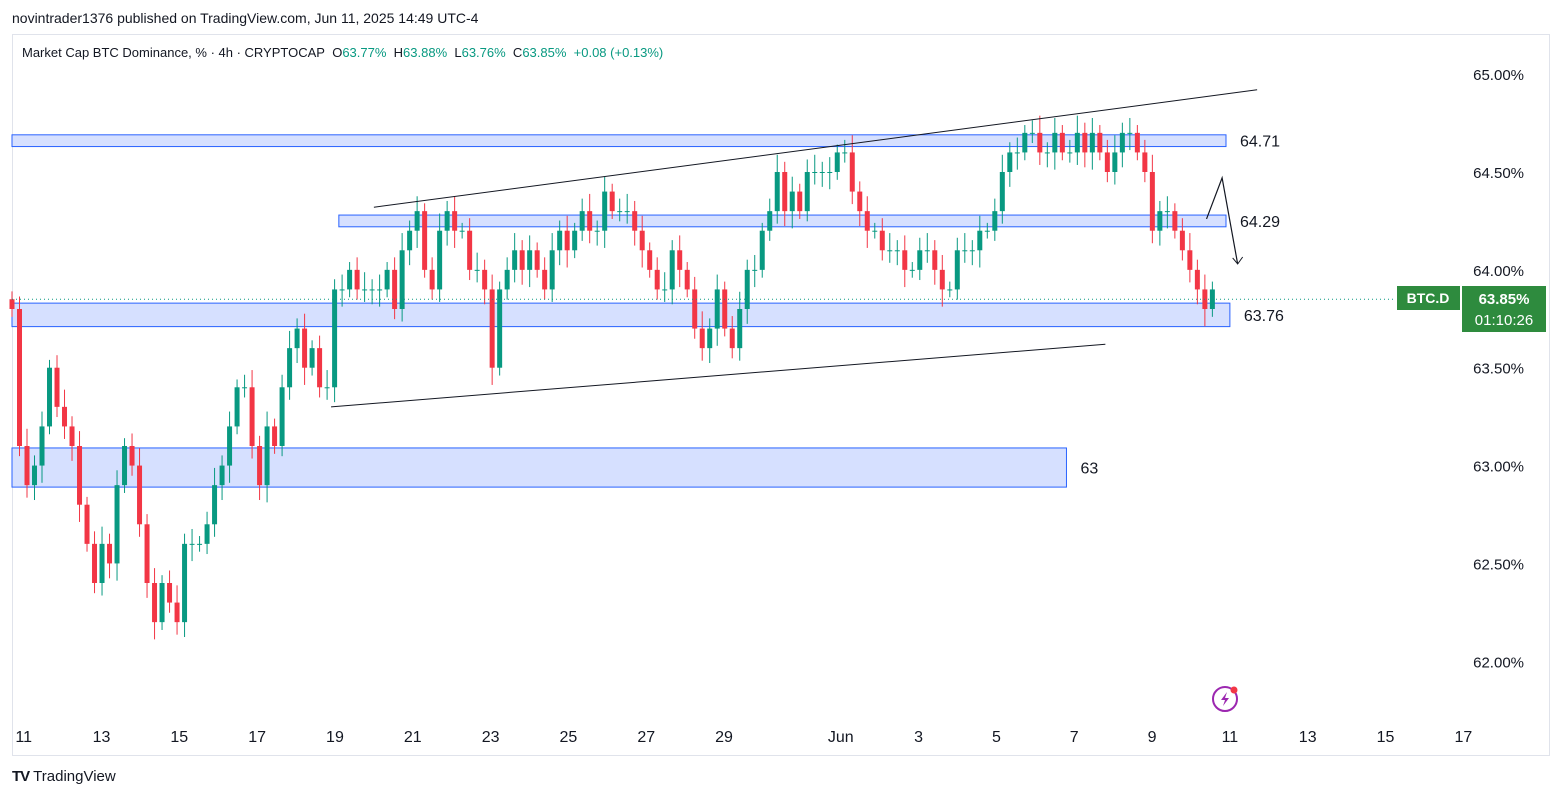 Image resolution: width=1563 pixels, height=800 pixels. What do you see at coordinates (618, 52) in the screenshot?
I see `change-value: +0.08 (+0.13%)` at bounding box center [618, 52].